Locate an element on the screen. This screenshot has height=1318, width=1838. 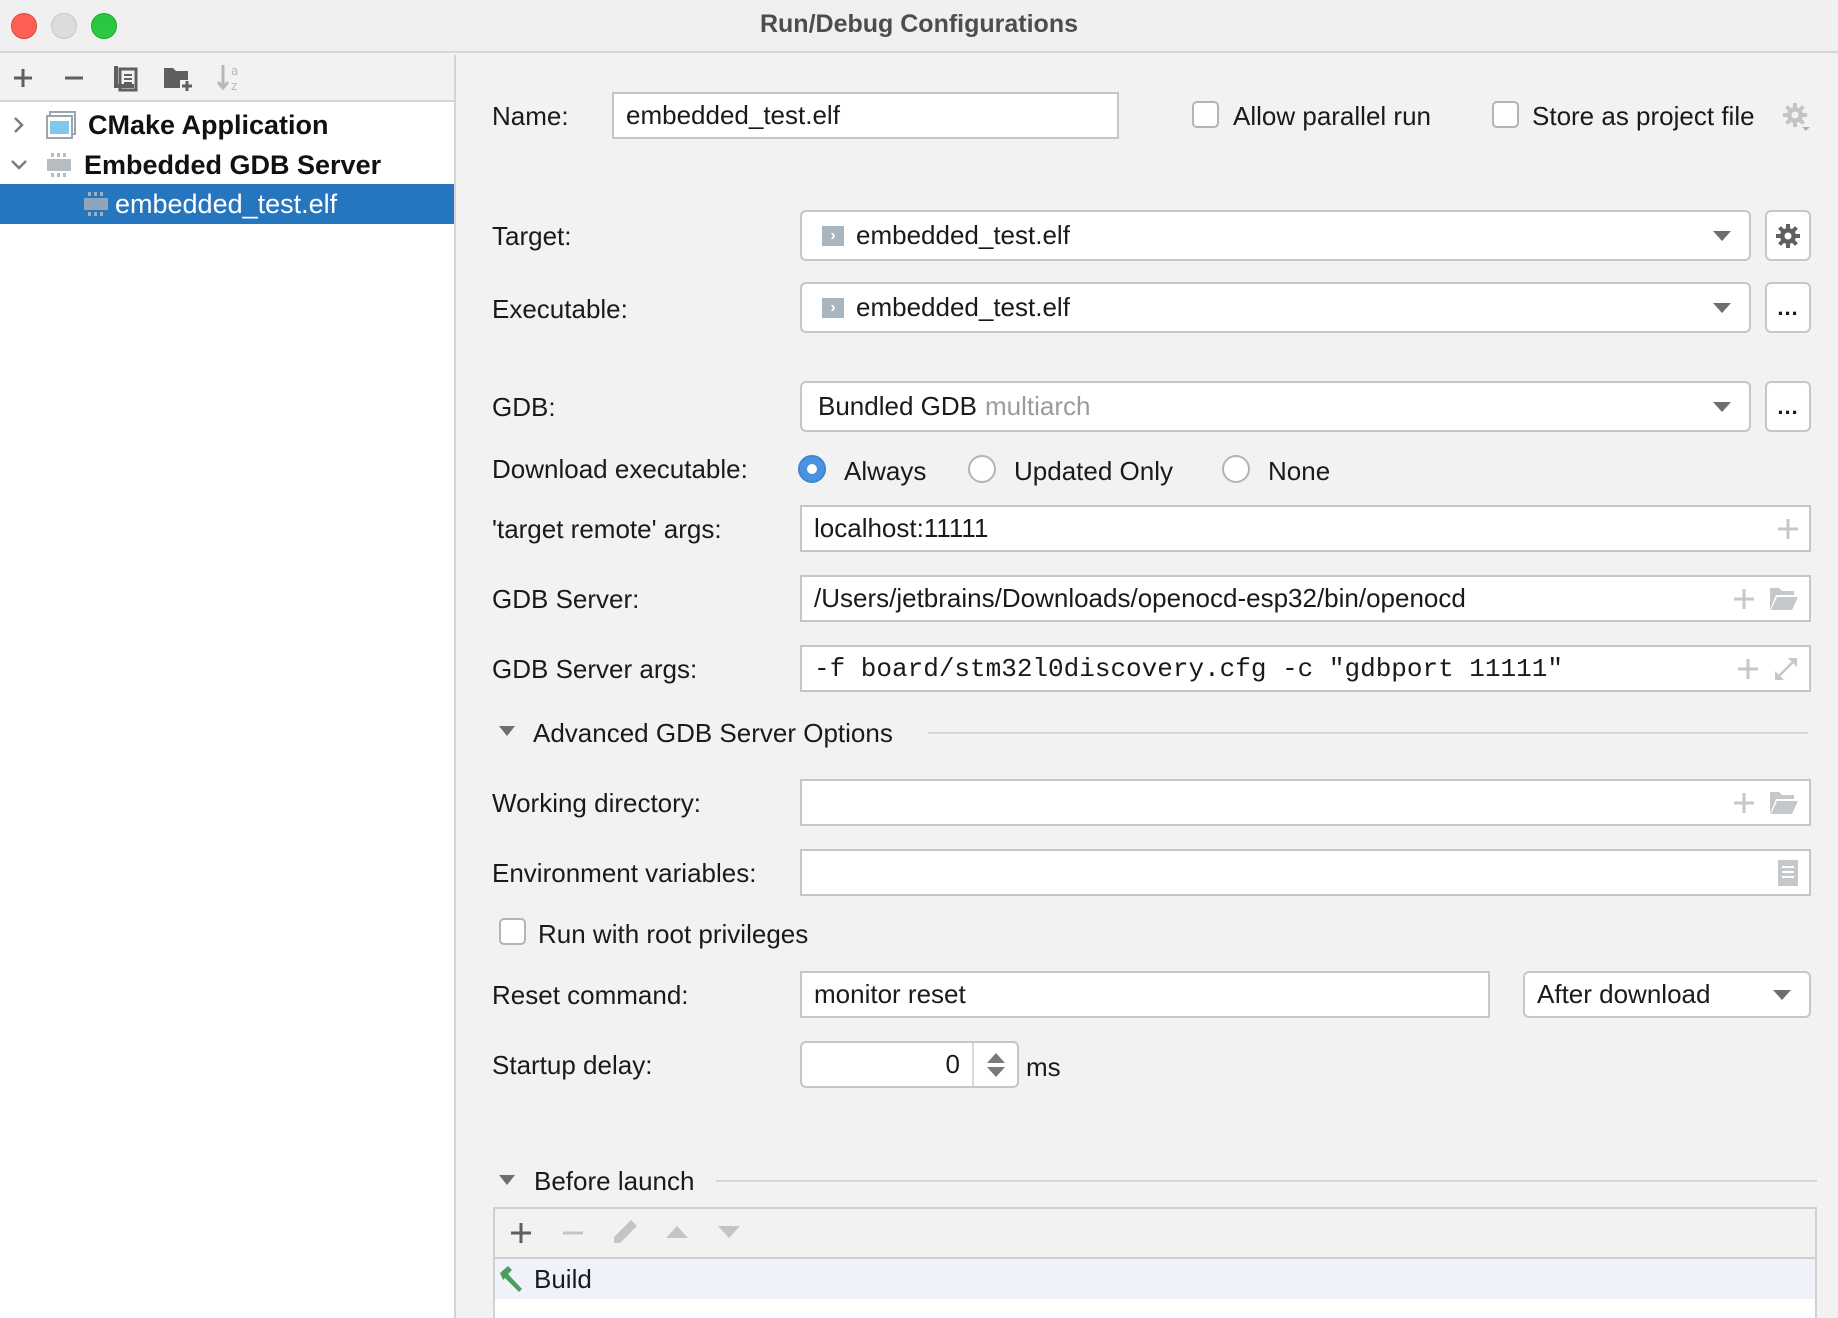
run-with-root-privileges-checkbox is located at coordinates (512, 931).